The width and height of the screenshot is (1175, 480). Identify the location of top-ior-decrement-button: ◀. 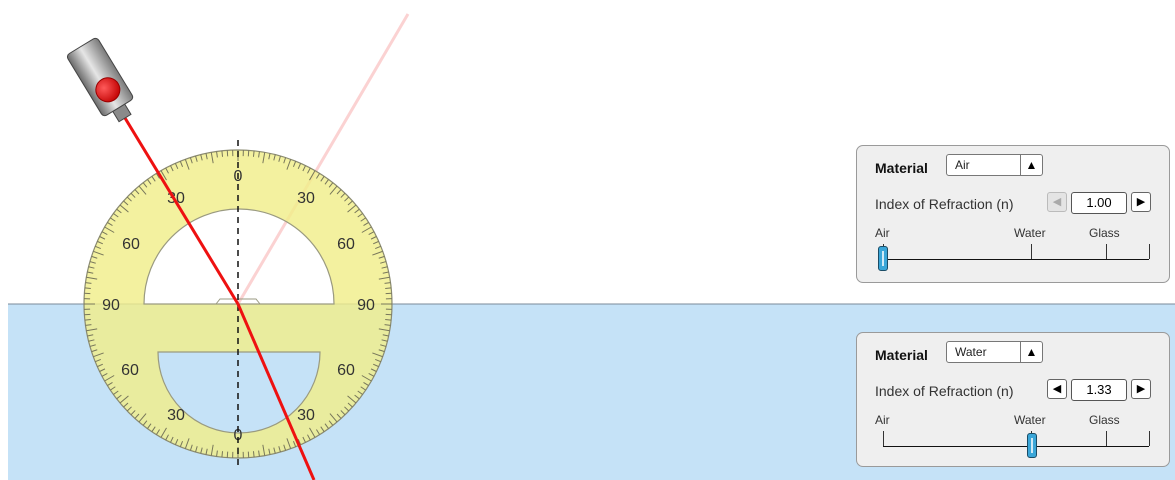
(1057, 202).